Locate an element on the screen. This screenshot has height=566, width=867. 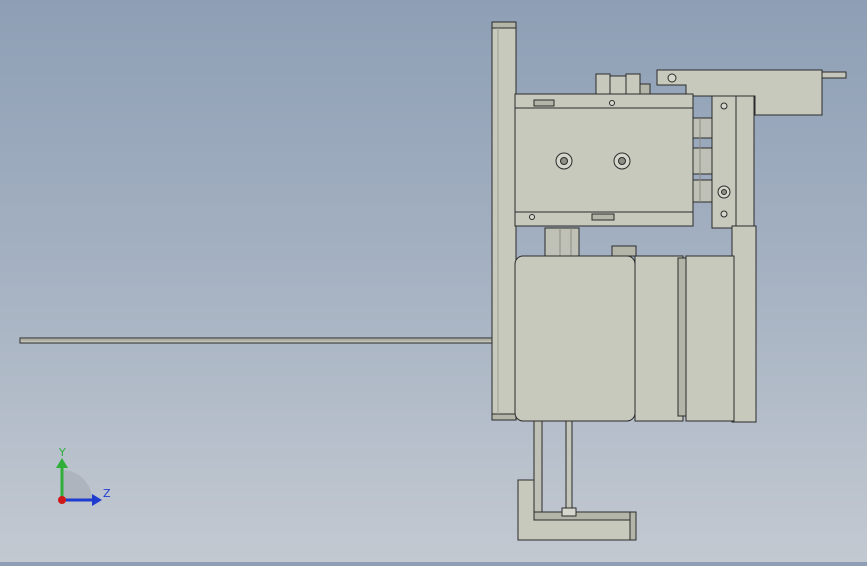
y-axis-label: Y is located at coordinates (62, 452).